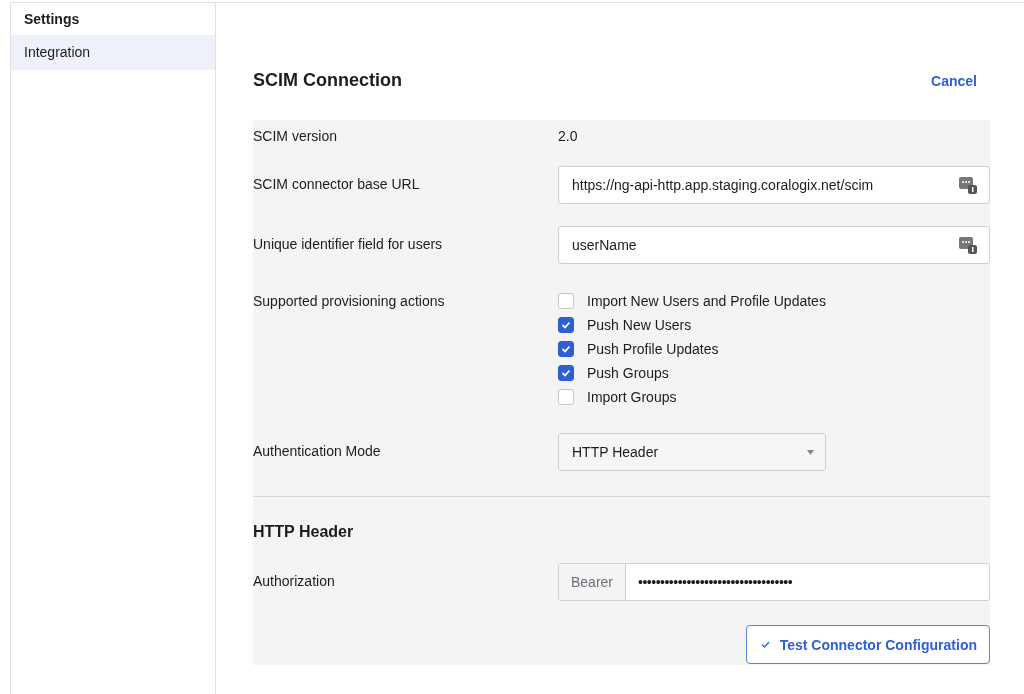 This screenshot has width=1024, height=694. Describe the element at coordinates (113, 52) in the screenshot. I see `sidebar-item: Integration` at that location.